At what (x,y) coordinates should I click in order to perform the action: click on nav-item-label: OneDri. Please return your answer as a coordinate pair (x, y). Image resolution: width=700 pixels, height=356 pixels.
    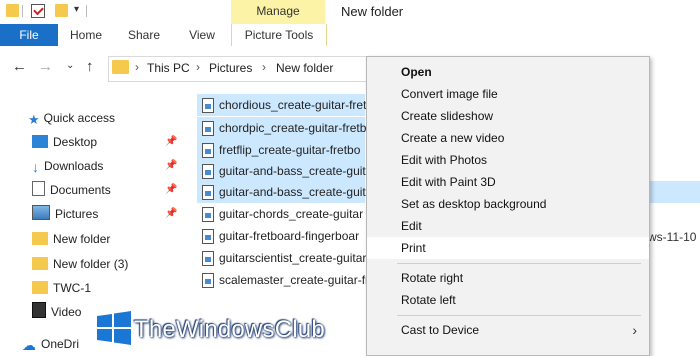
    Looking at the image, I should click on (60, 344).